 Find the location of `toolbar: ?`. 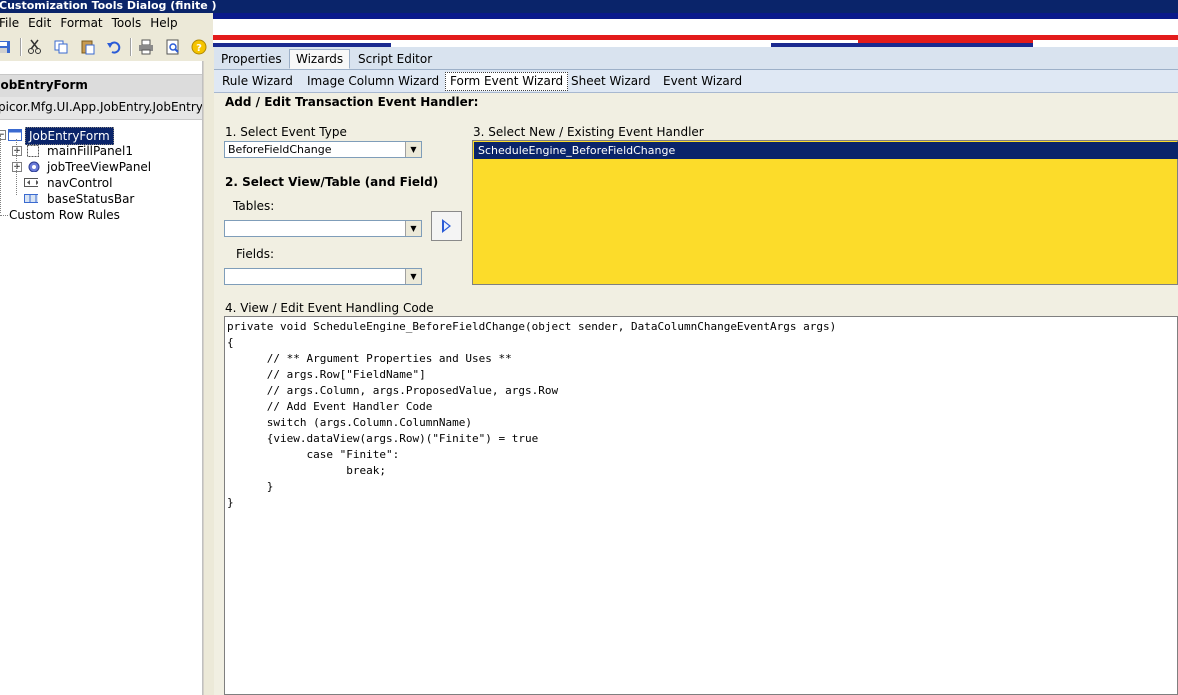

toolbar: ? is located at coordinates (106, 47).